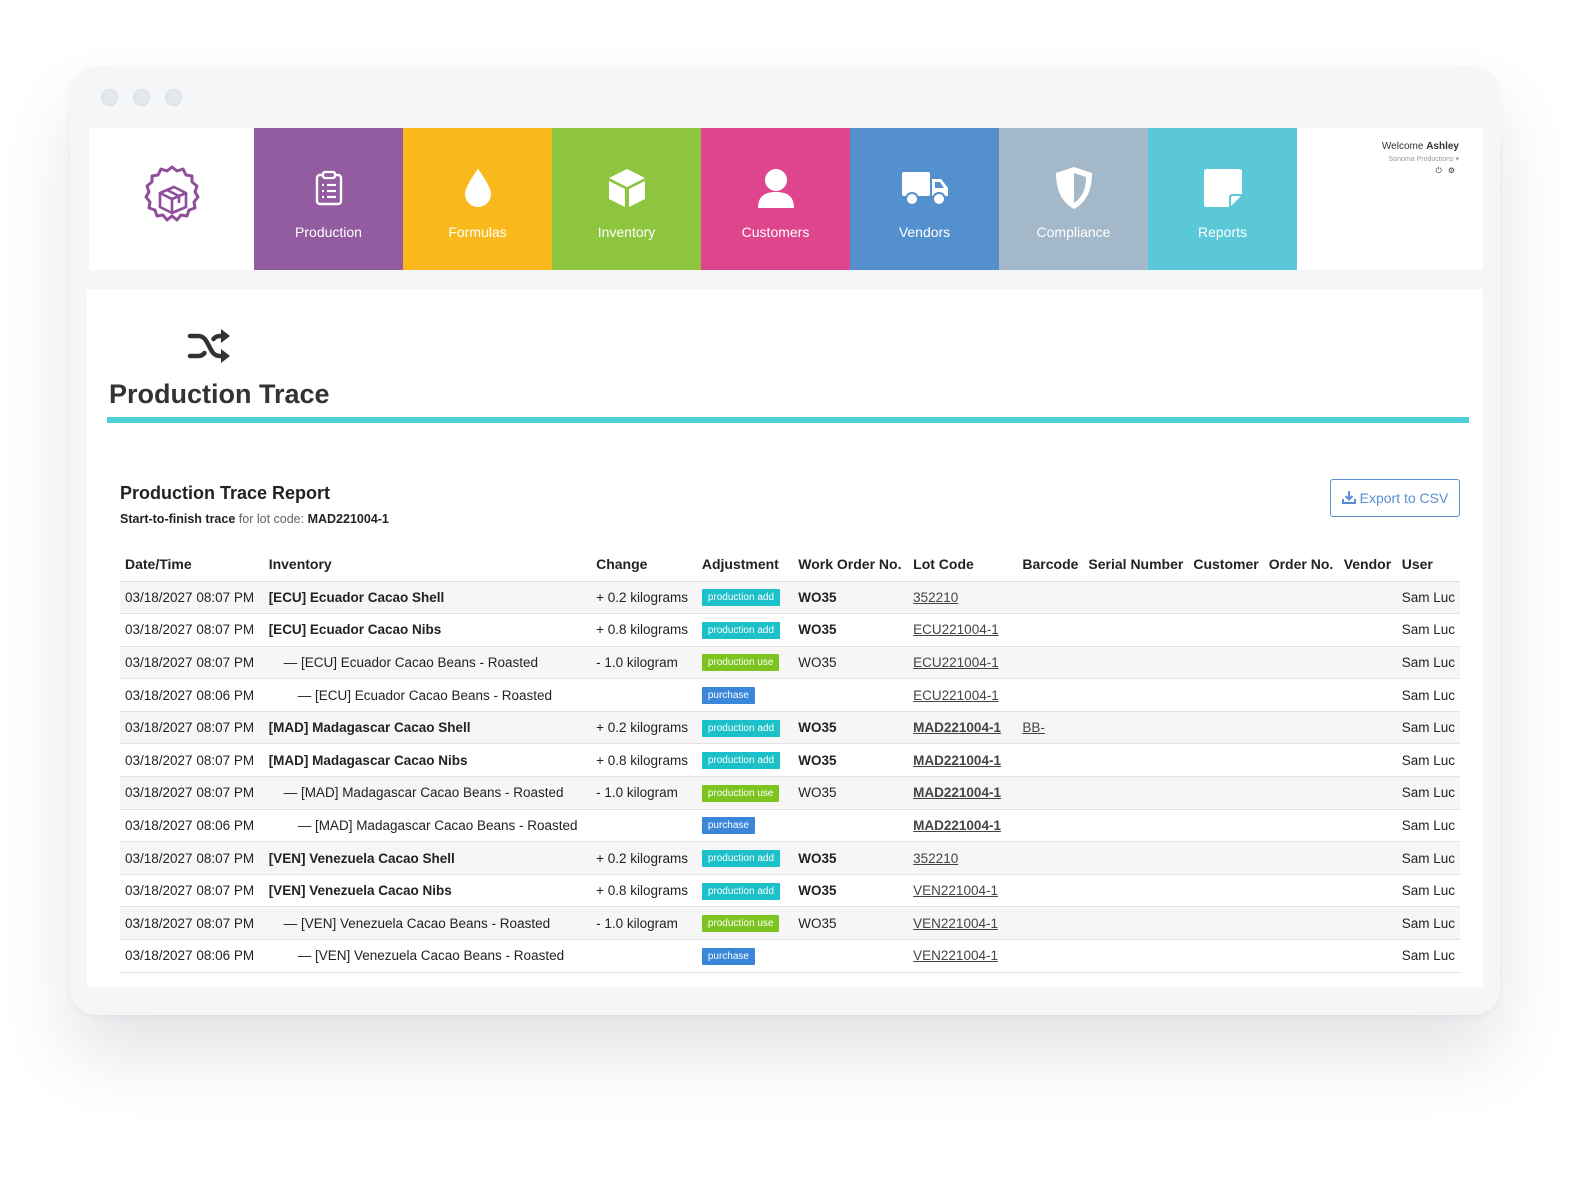 The width and height of the screenshot is (1584, 1193). I want to click on cell-lot-code: ECU221004-1, so click(963, 630).